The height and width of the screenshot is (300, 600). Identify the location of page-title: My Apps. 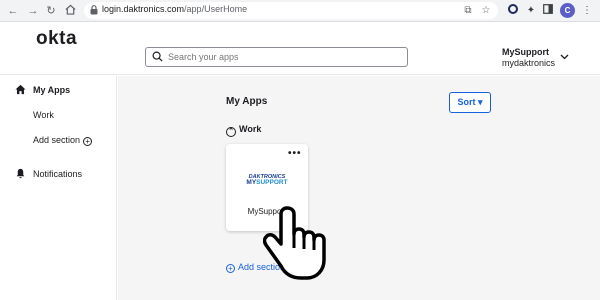
(247, 101).